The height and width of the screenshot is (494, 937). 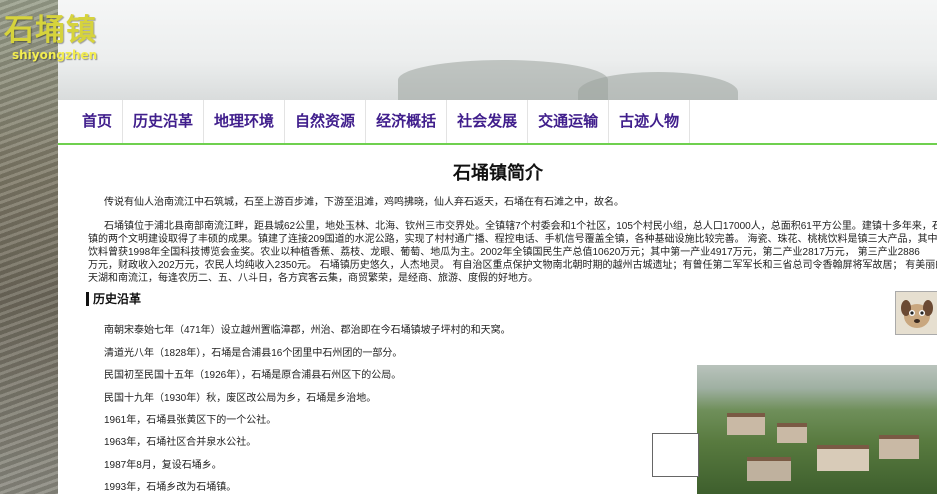 I want to click on floating-panel, so click(x=675, y=455).